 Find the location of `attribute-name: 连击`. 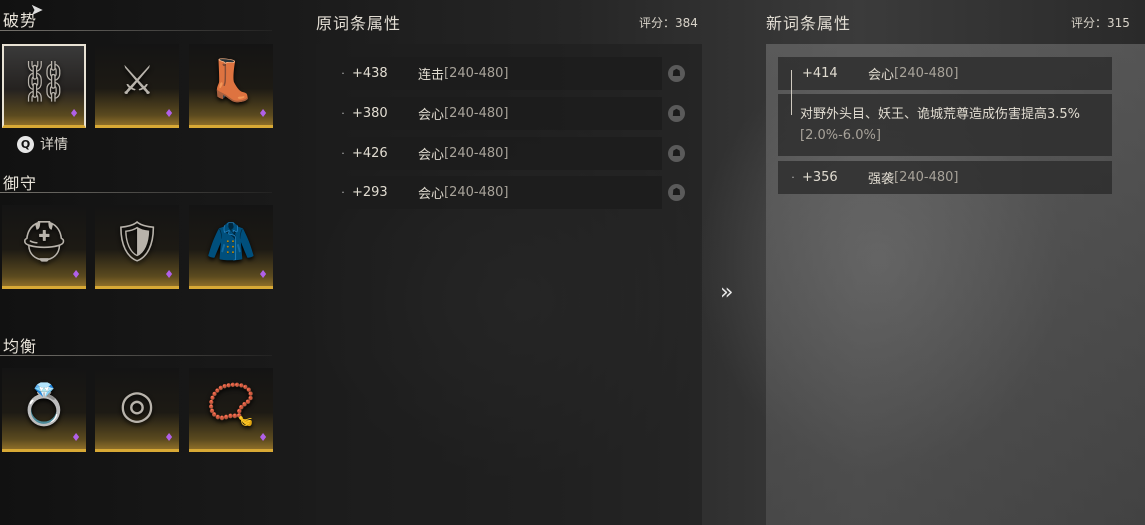

attribute-name: 连击 is located at coordinates (431, 75).